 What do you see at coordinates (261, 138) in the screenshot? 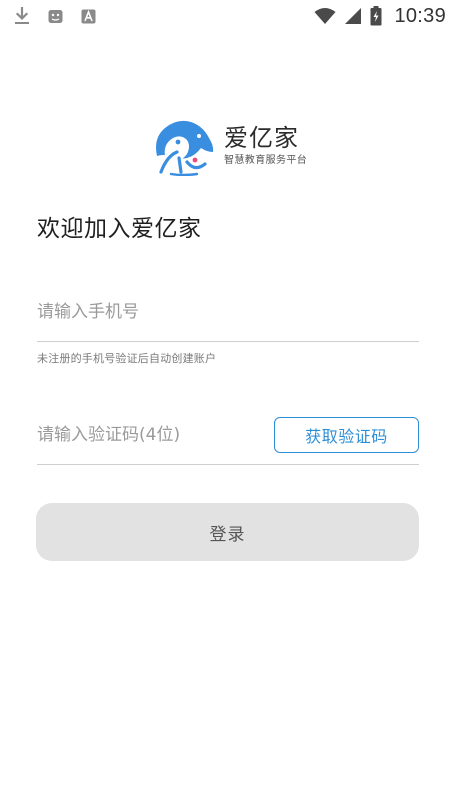
I see `logo-title: 爱亿家` at bounding box center [261, 138].